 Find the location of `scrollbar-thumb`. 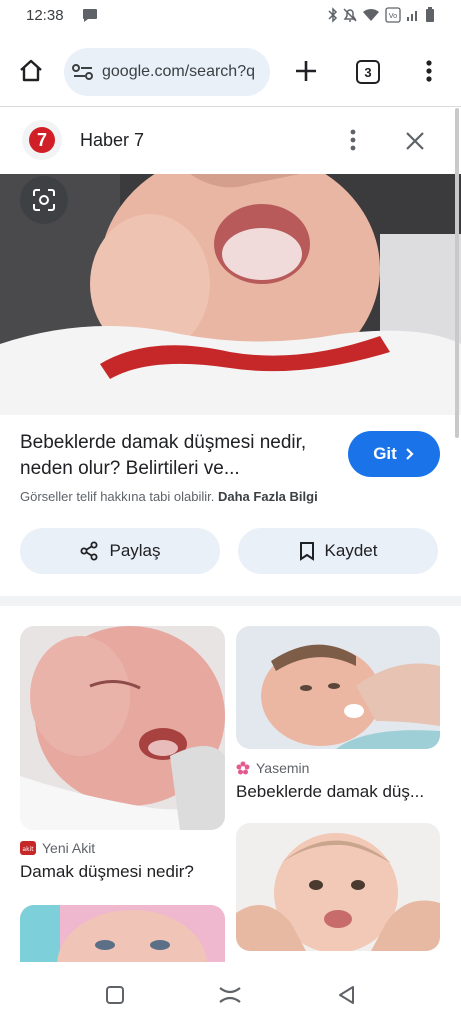

scrollbar-thumb is located at coordinates (457, 273).